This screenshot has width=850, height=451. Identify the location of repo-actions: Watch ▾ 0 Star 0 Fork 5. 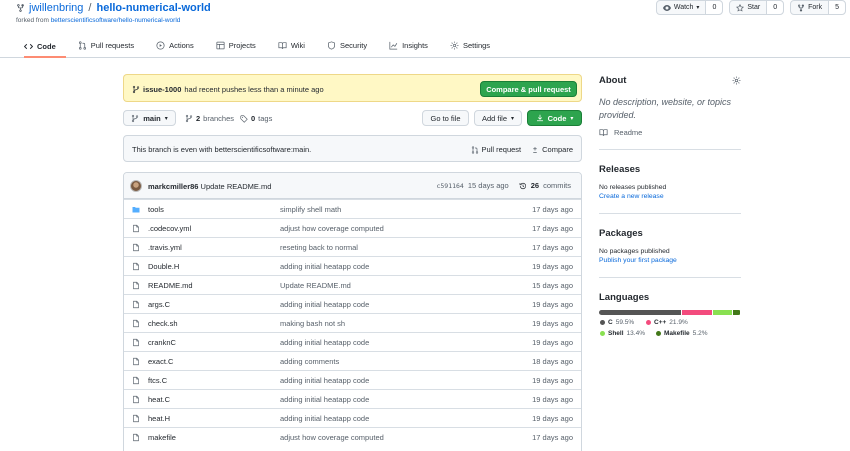
(750, 7).